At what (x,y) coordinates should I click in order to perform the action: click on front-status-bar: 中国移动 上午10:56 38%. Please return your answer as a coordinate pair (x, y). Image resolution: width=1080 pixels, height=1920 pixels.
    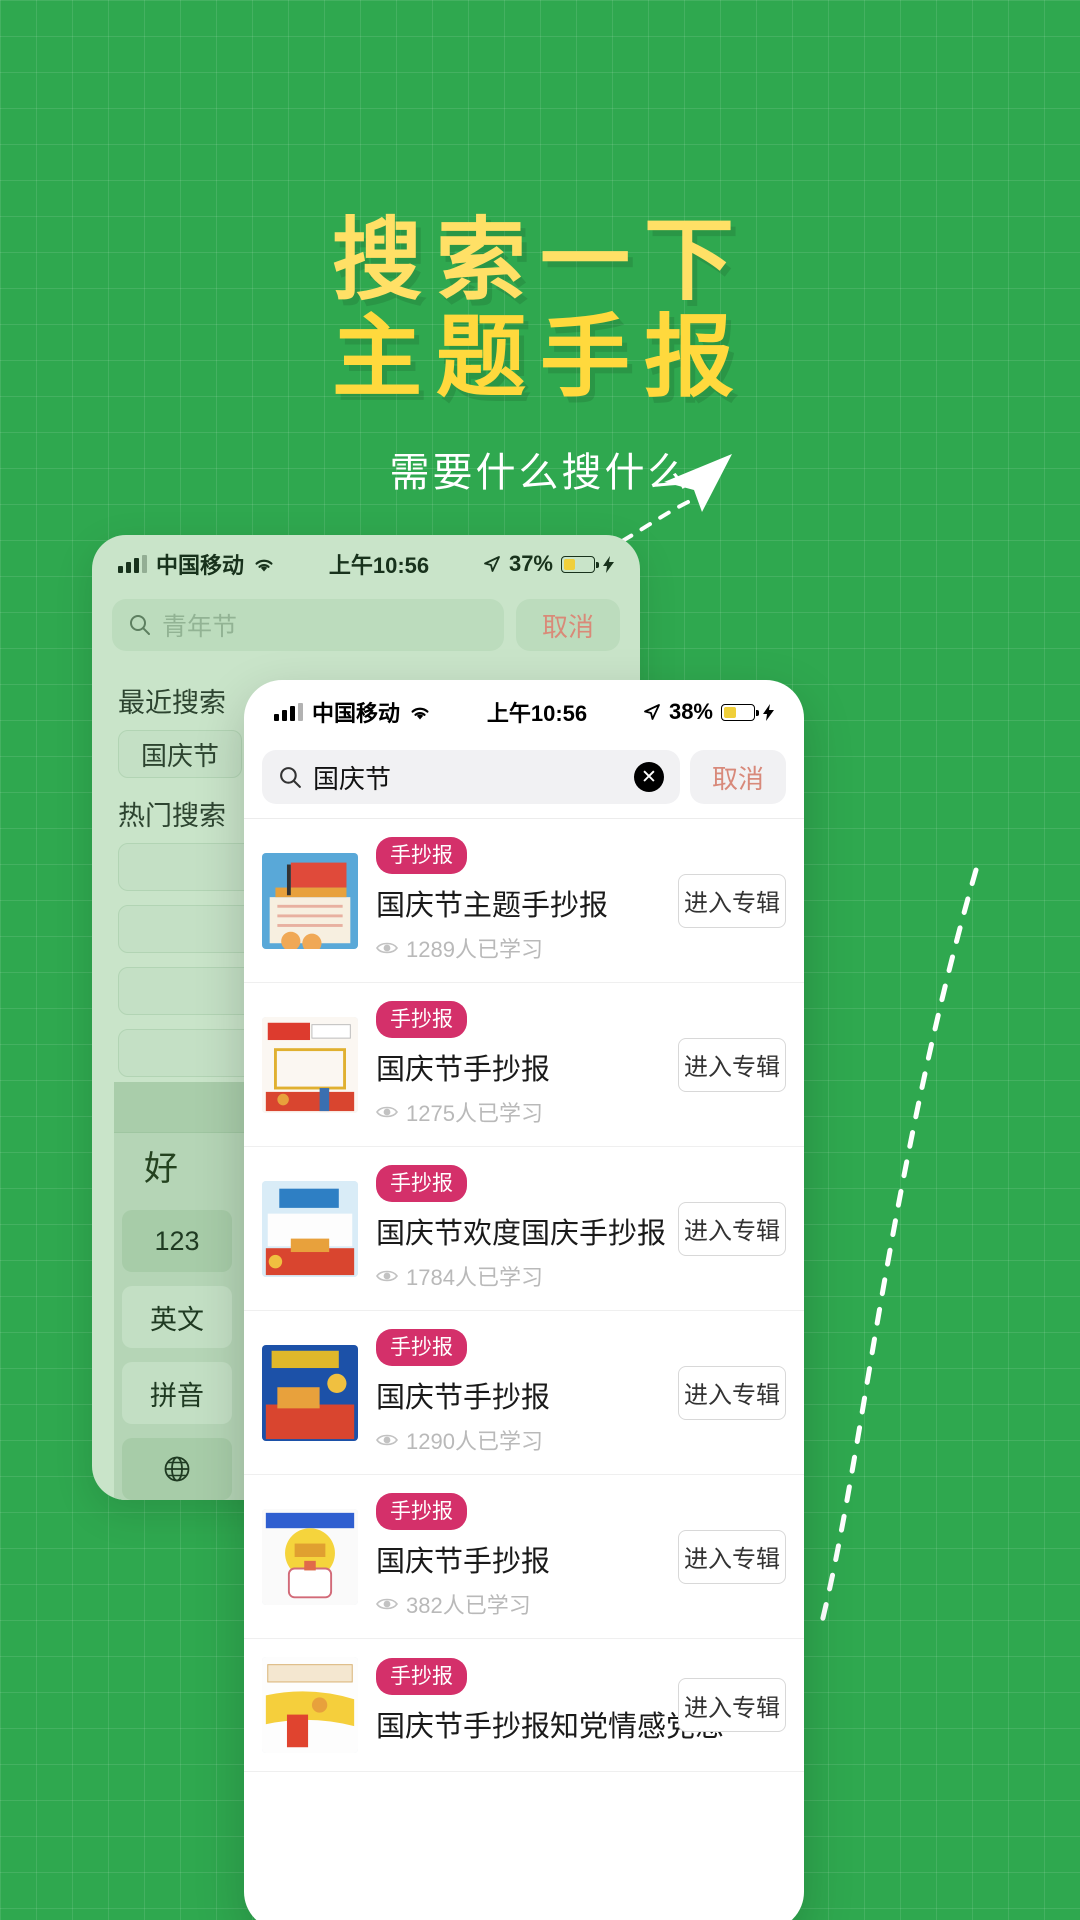
    Looking at the image, I should click on (524, 710).